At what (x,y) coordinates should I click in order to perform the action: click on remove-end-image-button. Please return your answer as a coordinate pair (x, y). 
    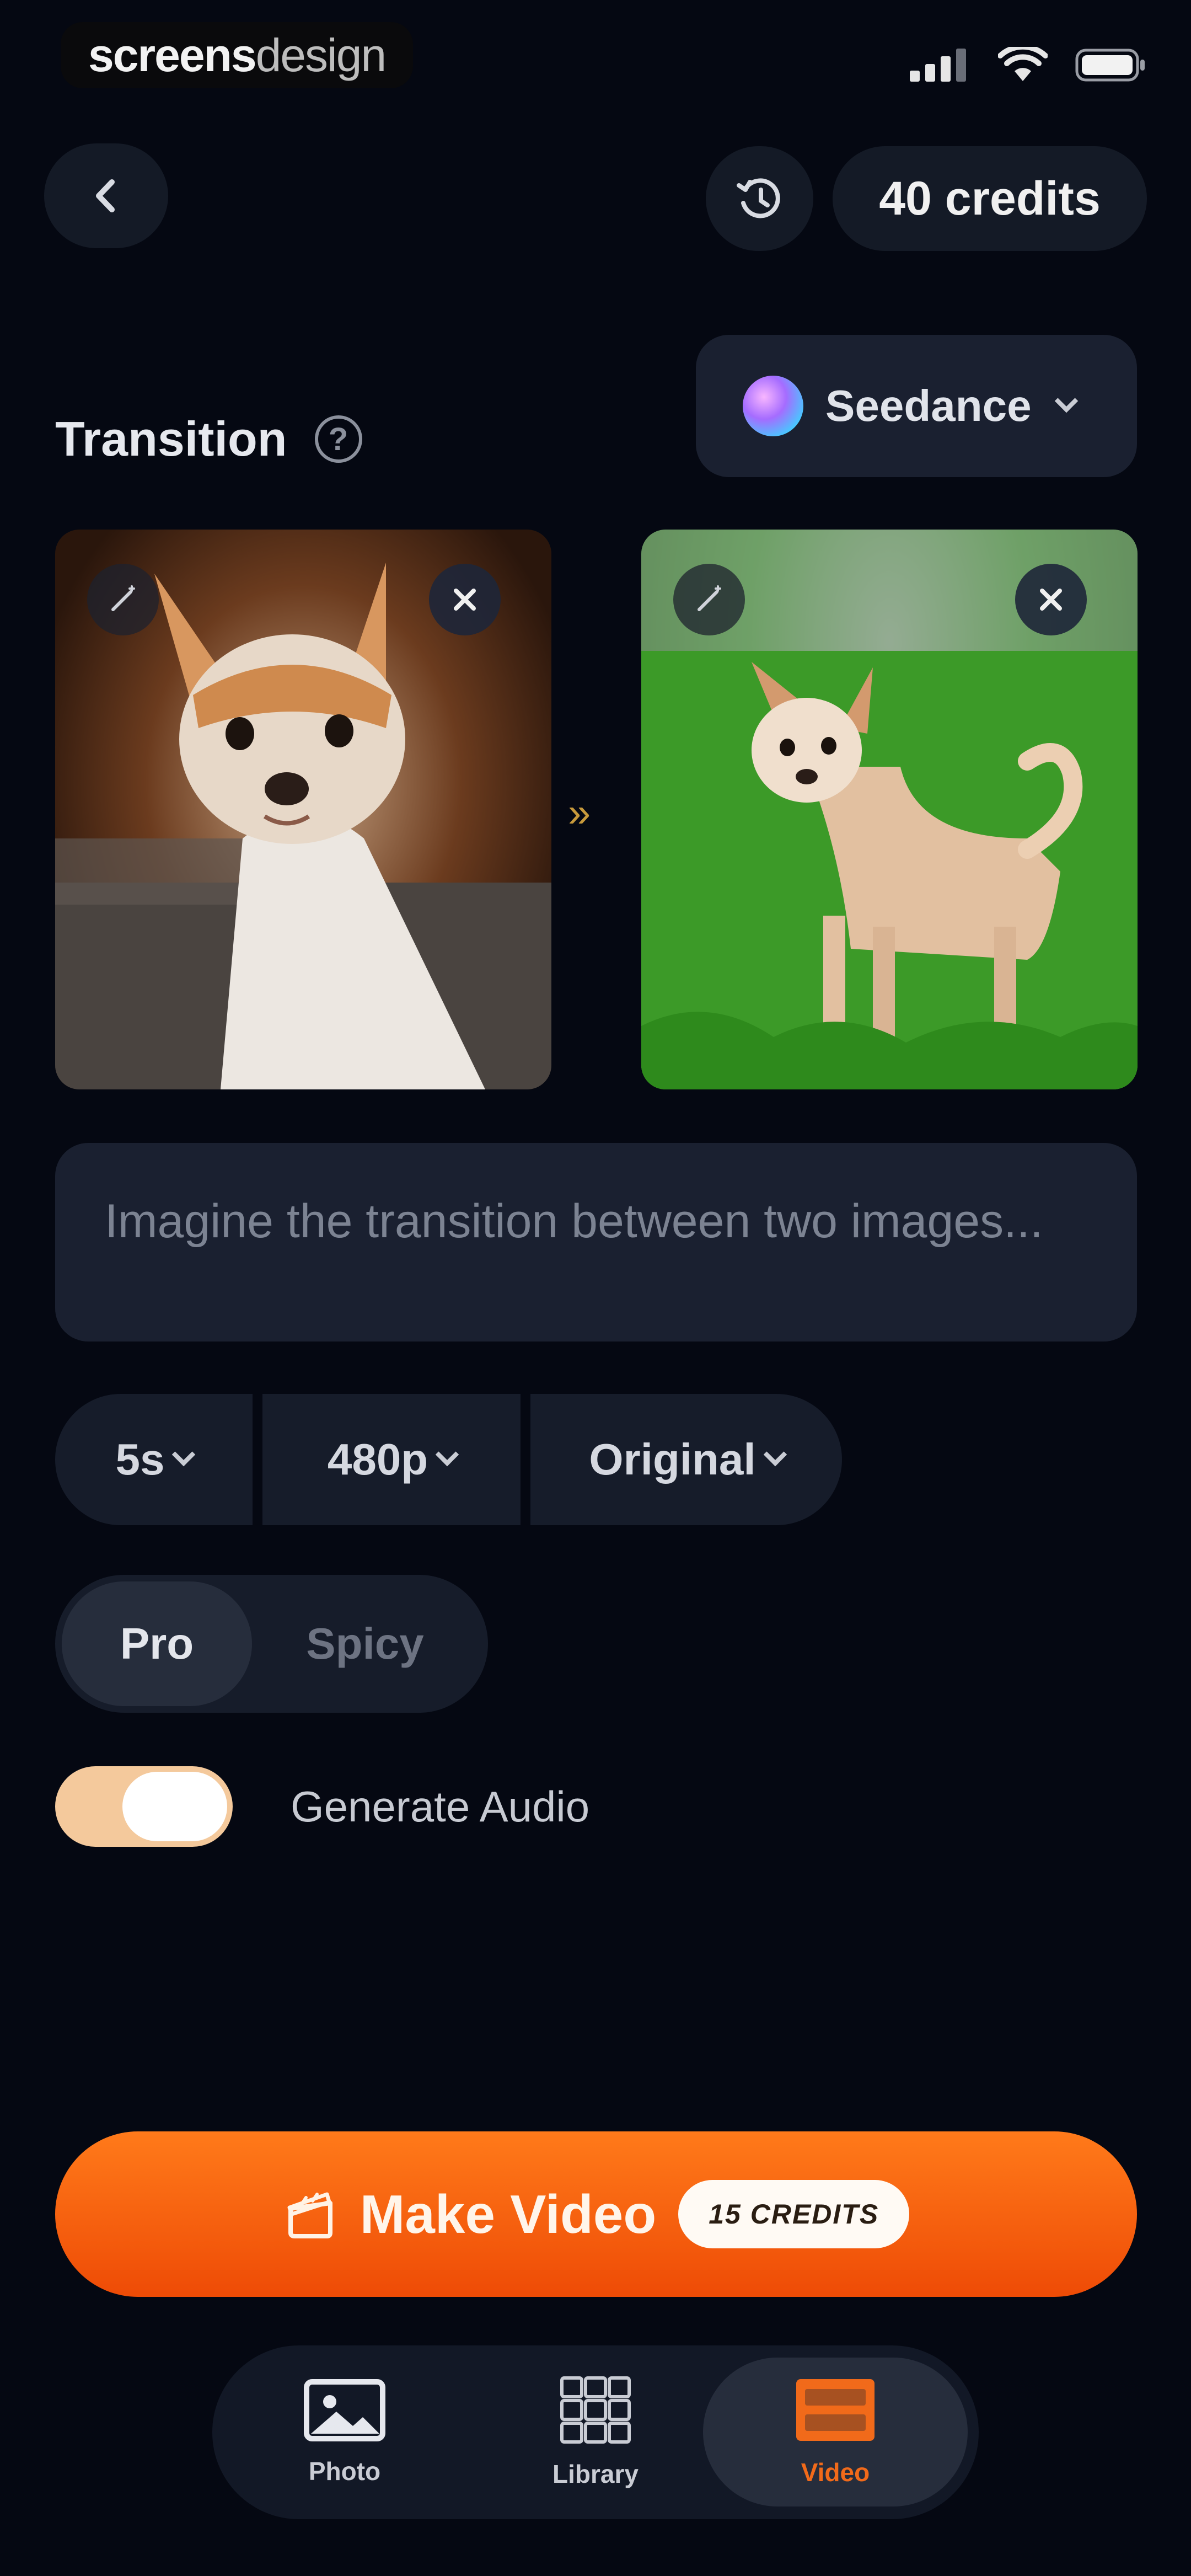
    Looking at the image, I should click on (1051, 599).